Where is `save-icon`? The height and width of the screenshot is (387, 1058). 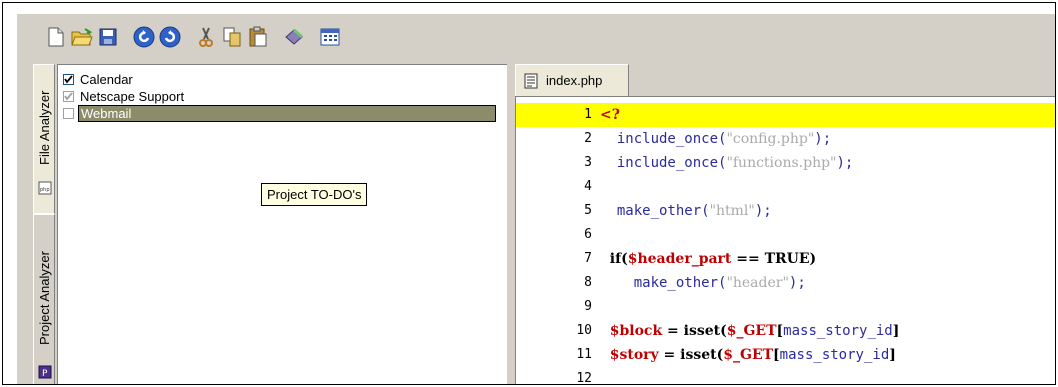 save-icon is located at coordinates (108, 37).